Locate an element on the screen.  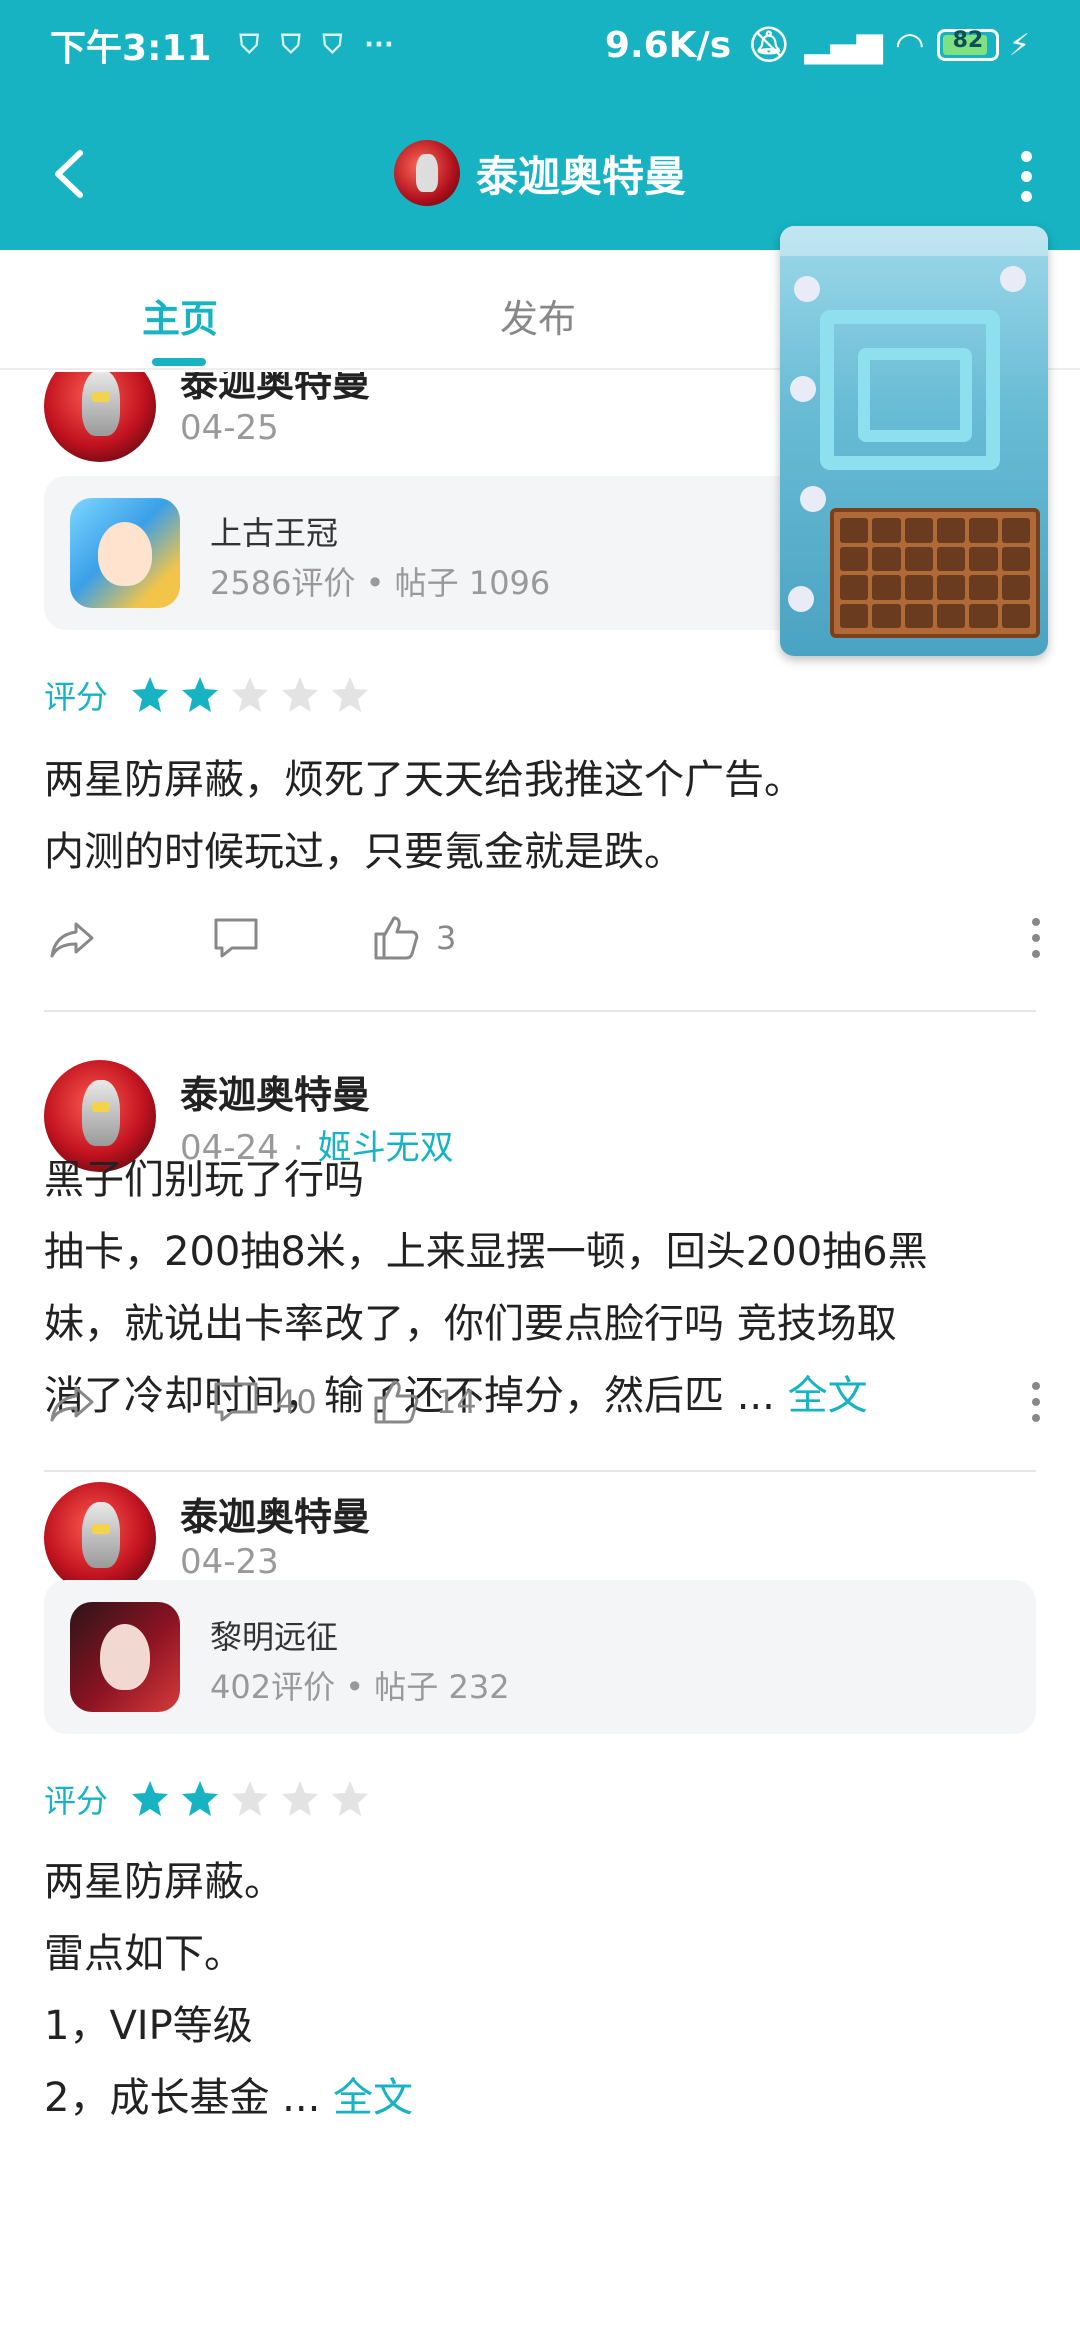
post-line: 1，VIP等级 is located at coordinates (148, 2026).